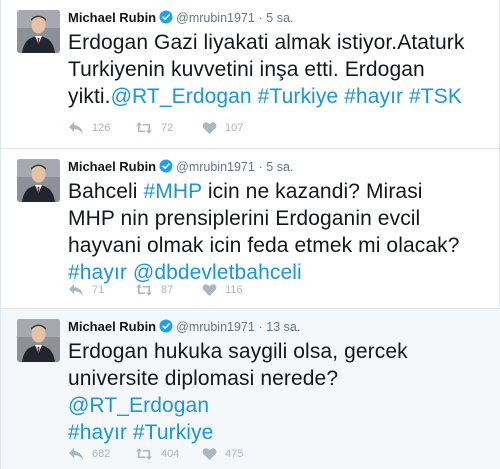 The width and height of the screenshot is (500, 469). Describe the element at coordinates (264, 245) in the screenshot. I see `text-segment: hayvani olmak icin feda etmek mi olacak?` at that location.